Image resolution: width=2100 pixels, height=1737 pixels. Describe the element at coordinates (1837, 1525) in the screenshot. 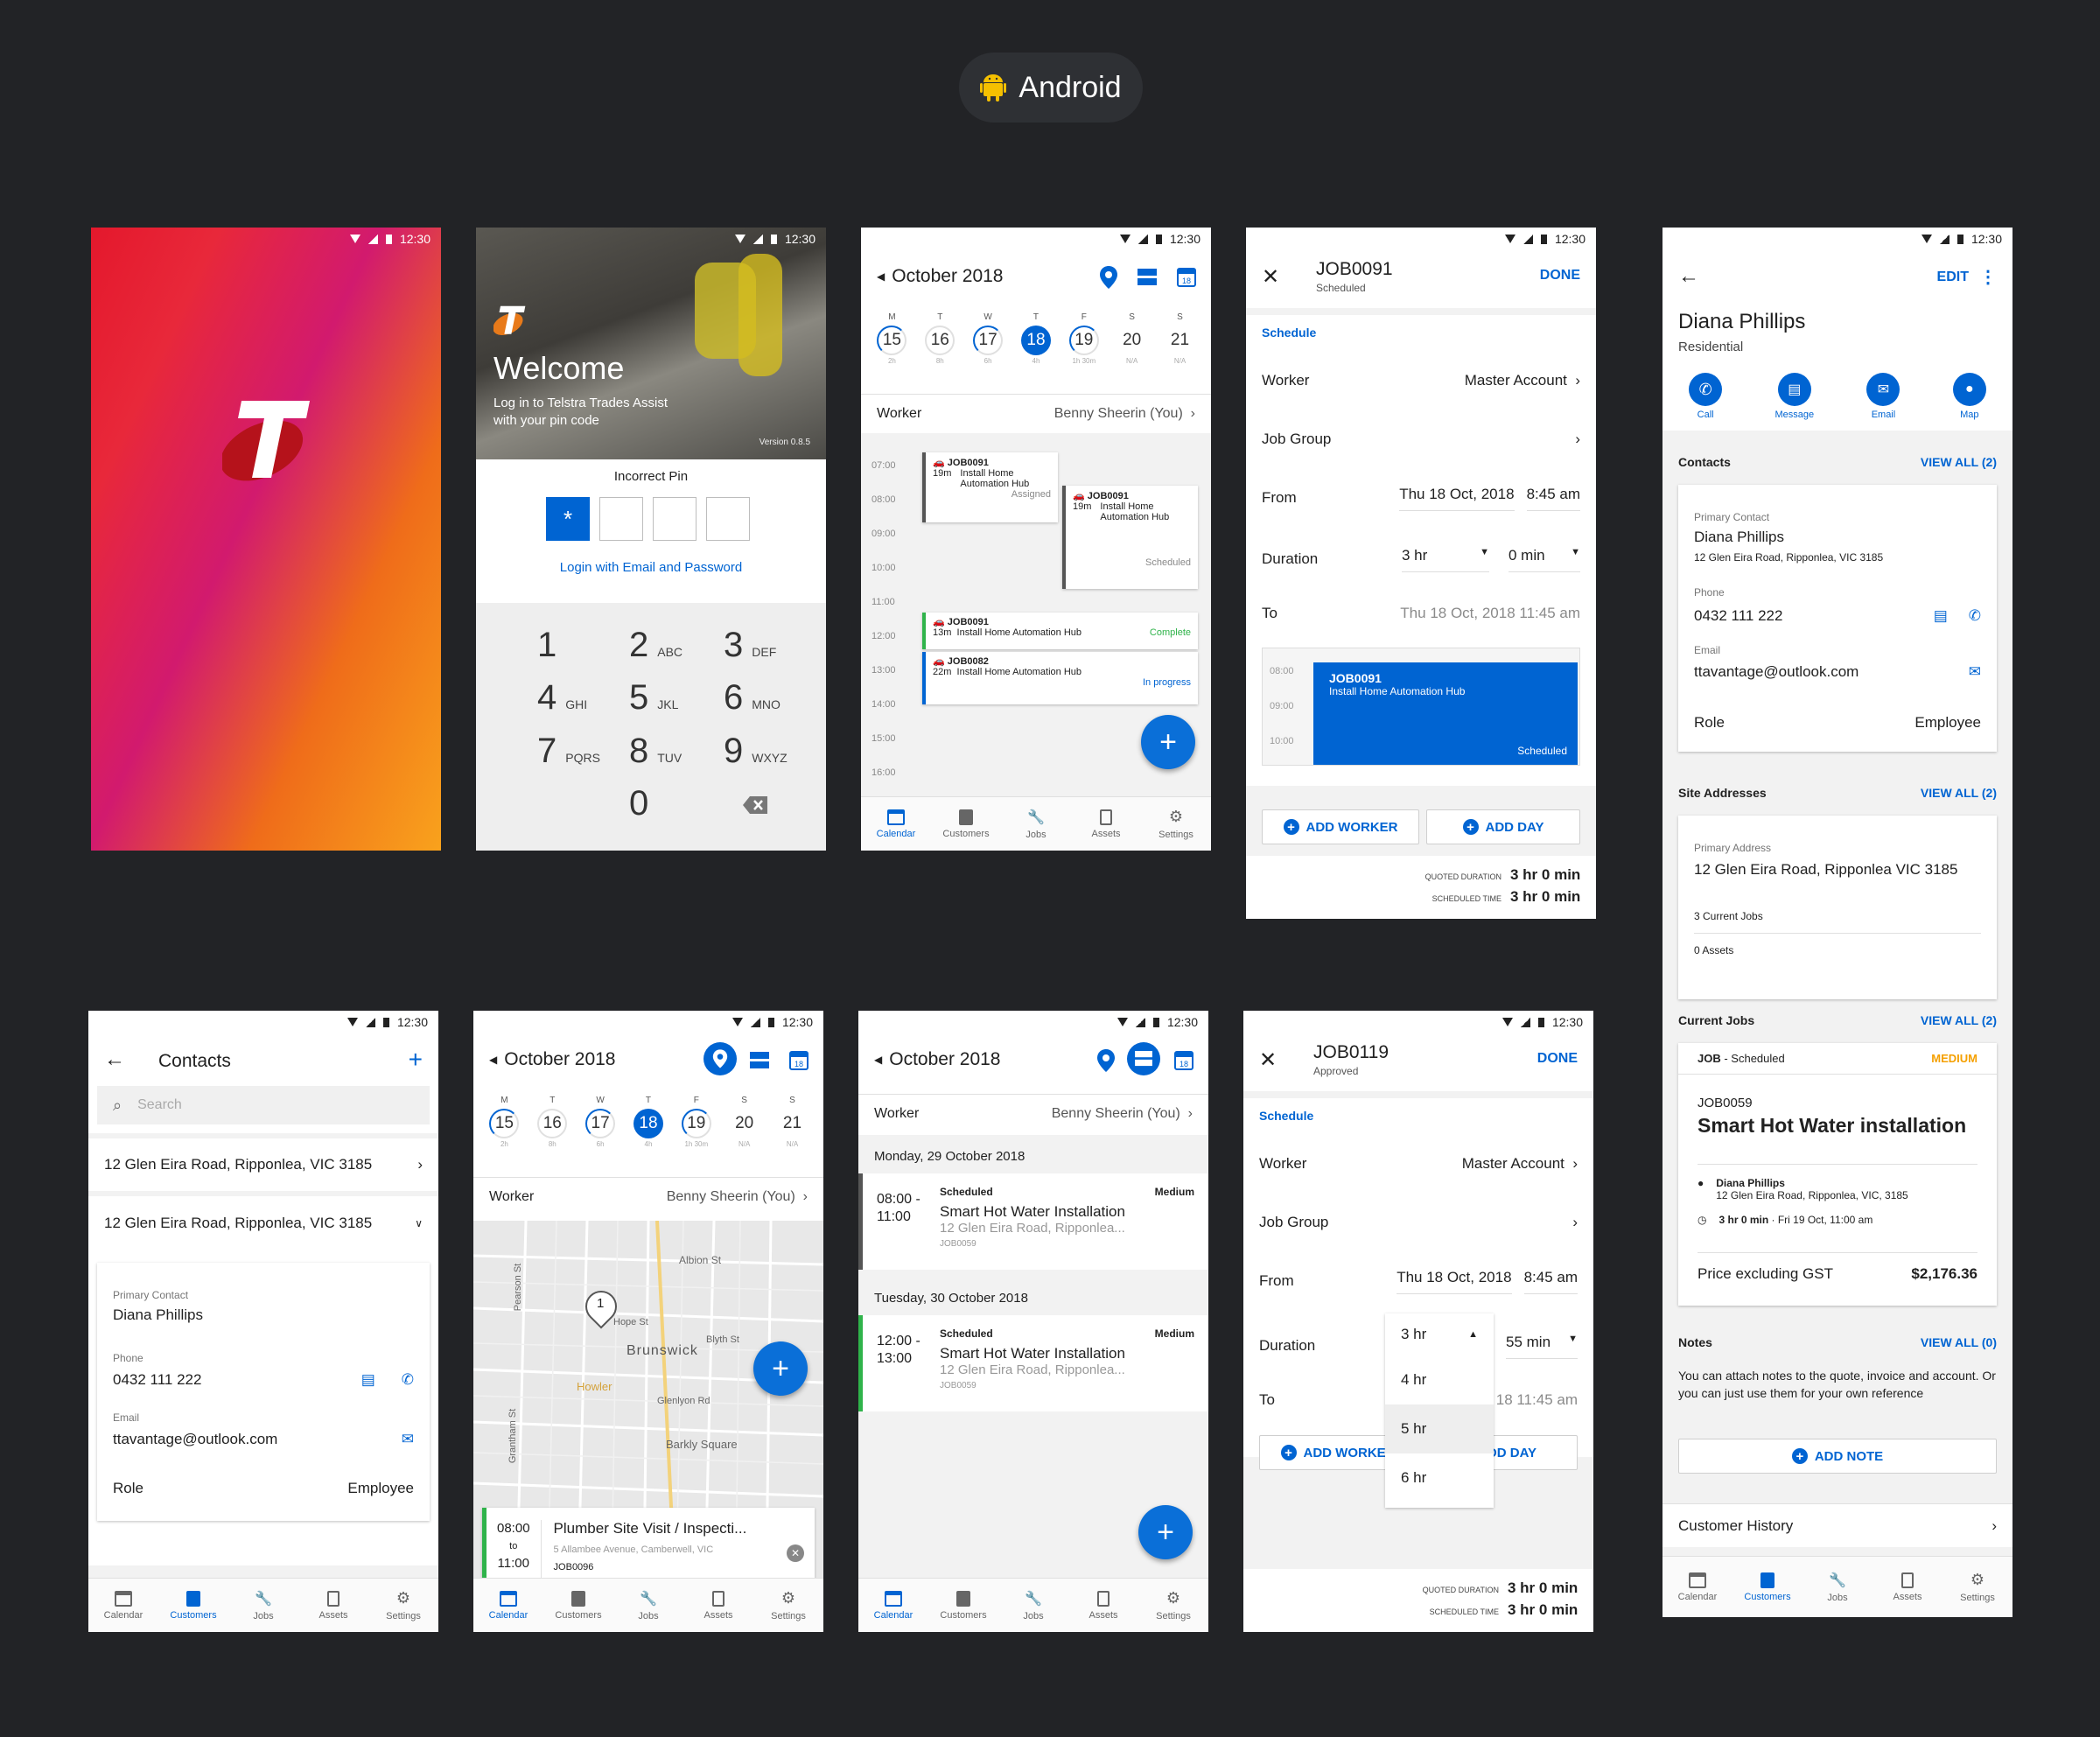

I see `customer-history-row: Customer History ›` at that location.